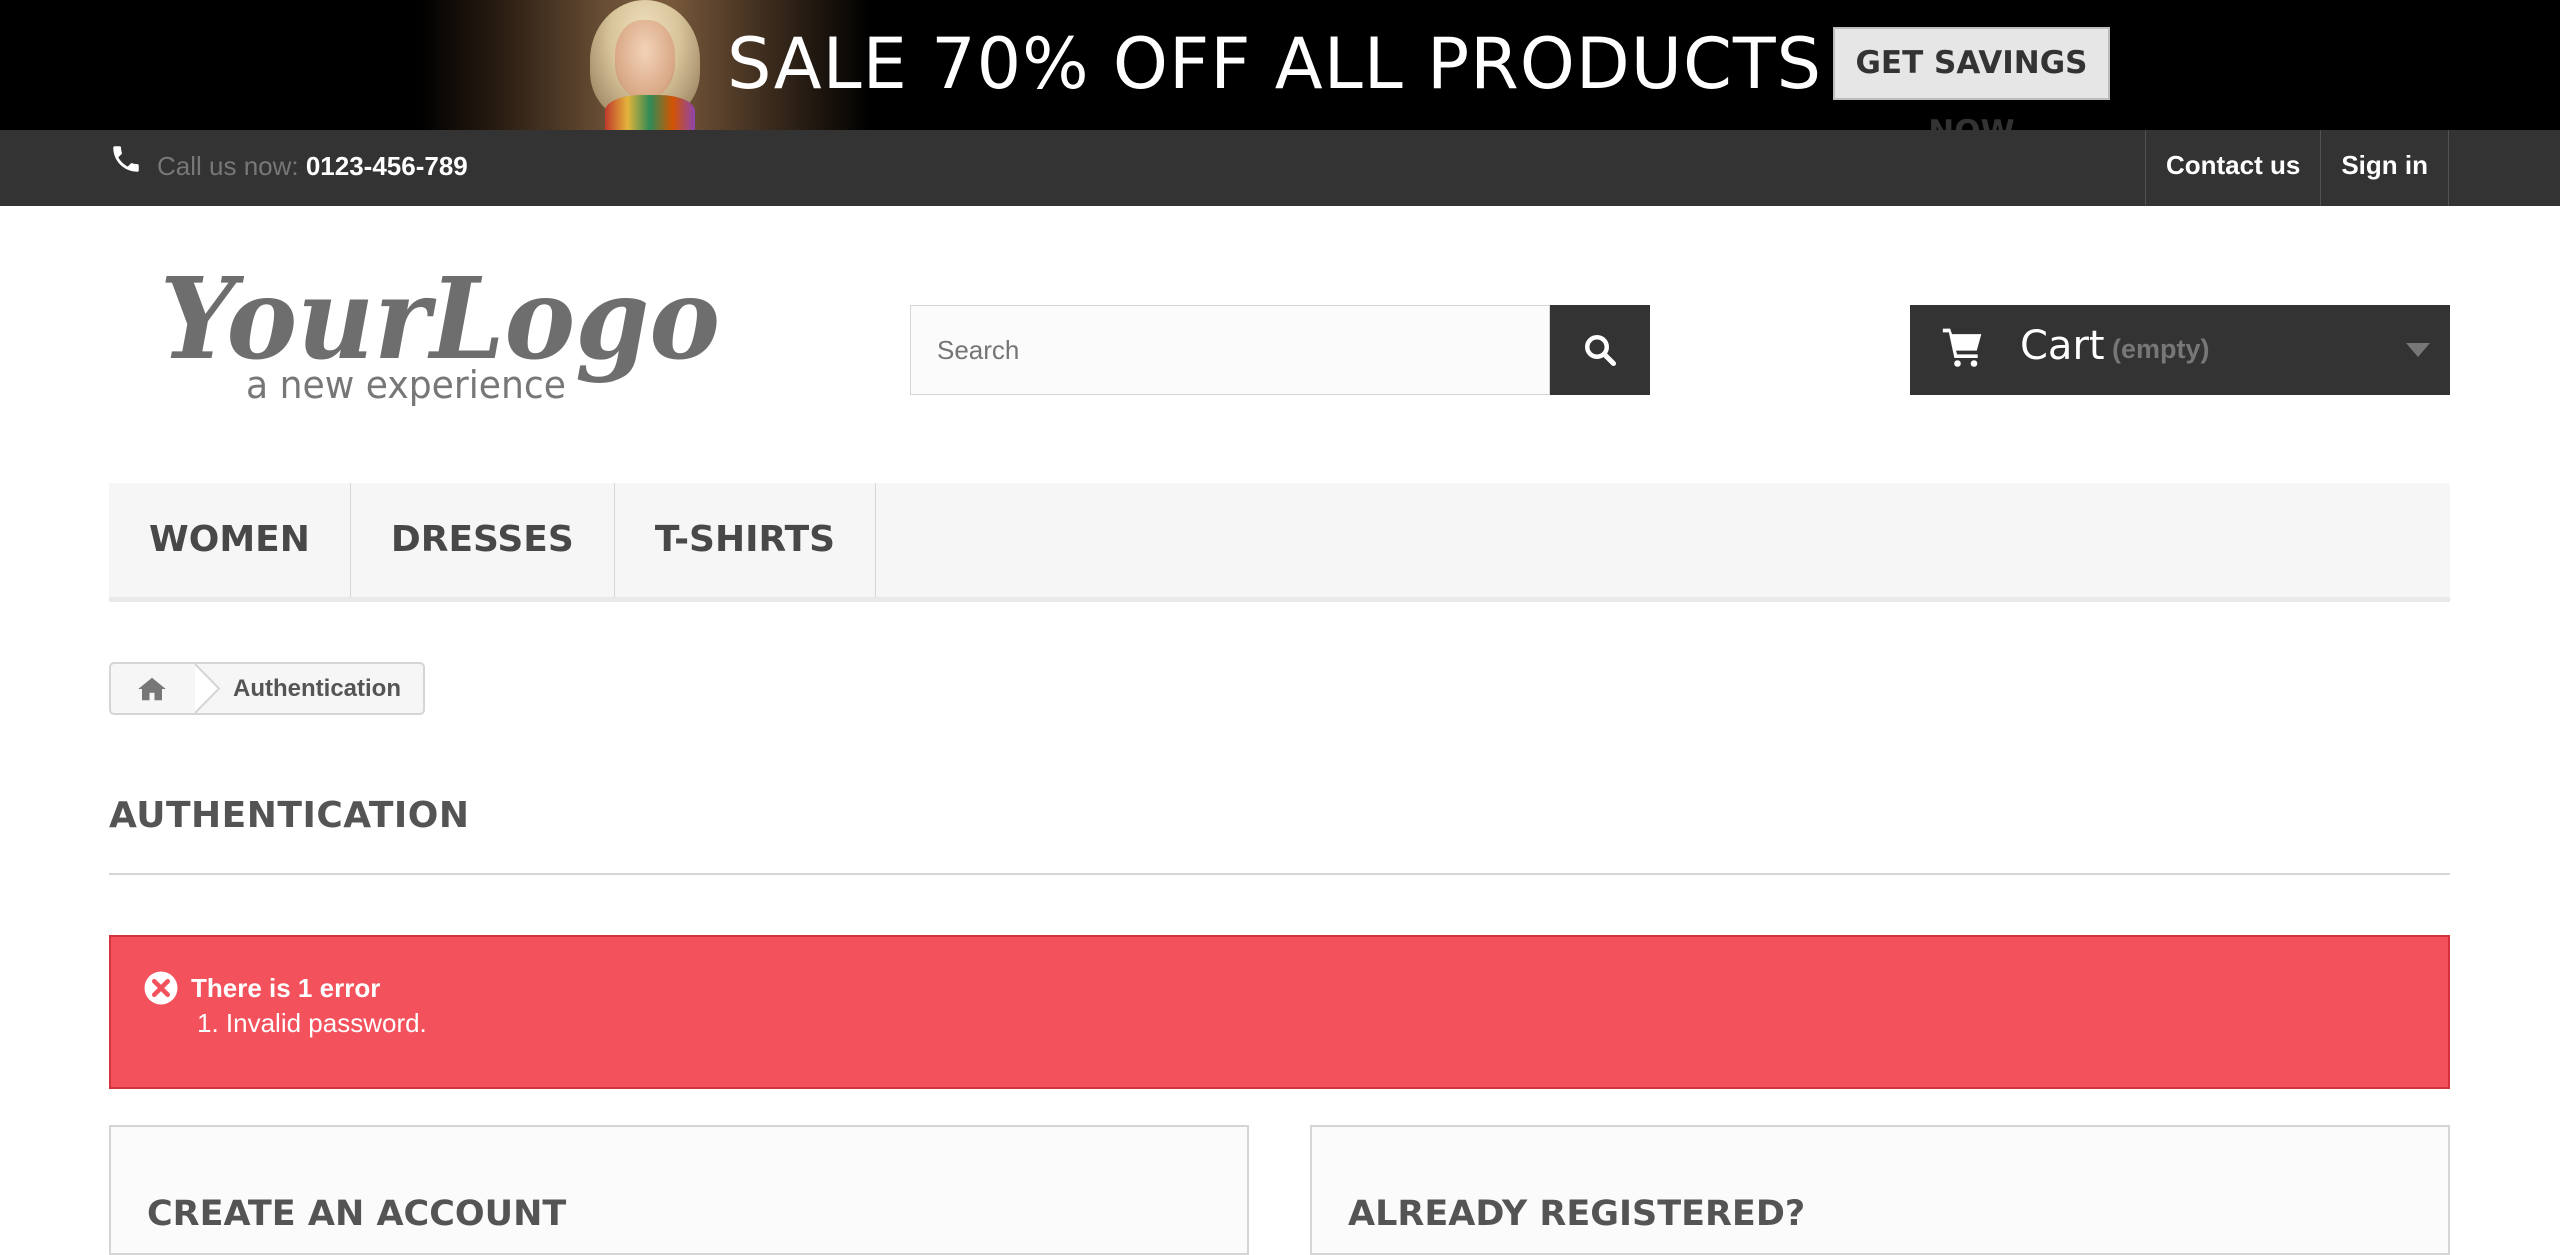 Image resolution: width=2560 pixels, height=1255 pixels. What do you see at coordinates (286, 988) in the screenshot?
I see `error-title: There is 1 error` at bounding box center [286, 988].